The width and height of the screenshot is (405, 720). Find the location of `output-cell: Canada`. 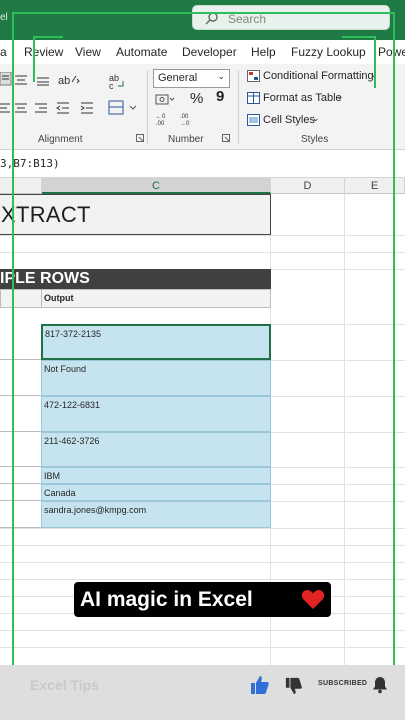

output-cell: Canada is located at coordinates (156, 492).